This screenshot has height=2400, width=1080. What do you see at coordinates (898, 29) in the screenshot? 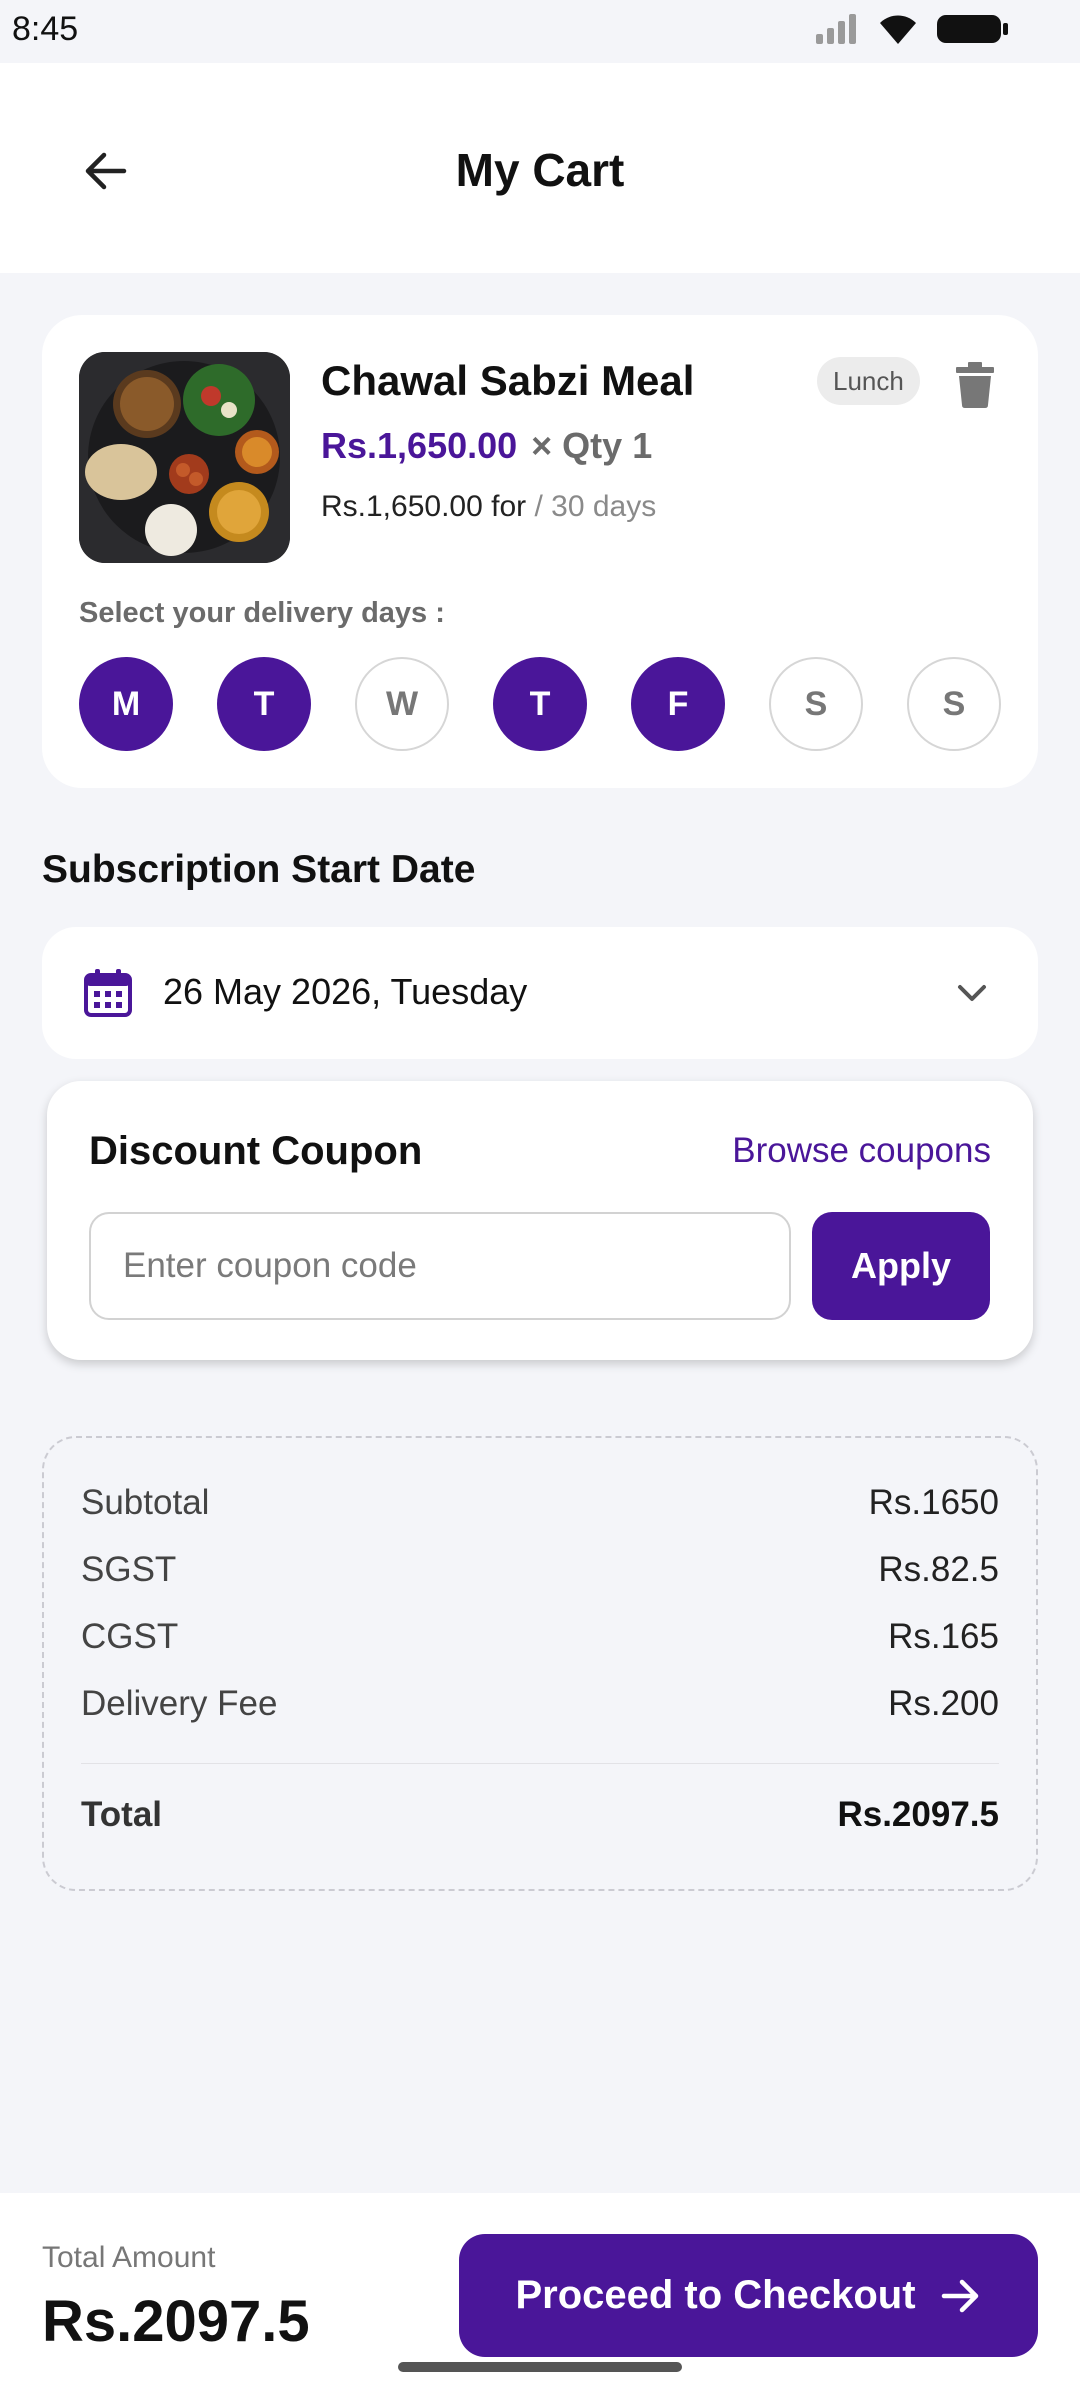
I see `wifi-icon` at bounding box center [898, 29].